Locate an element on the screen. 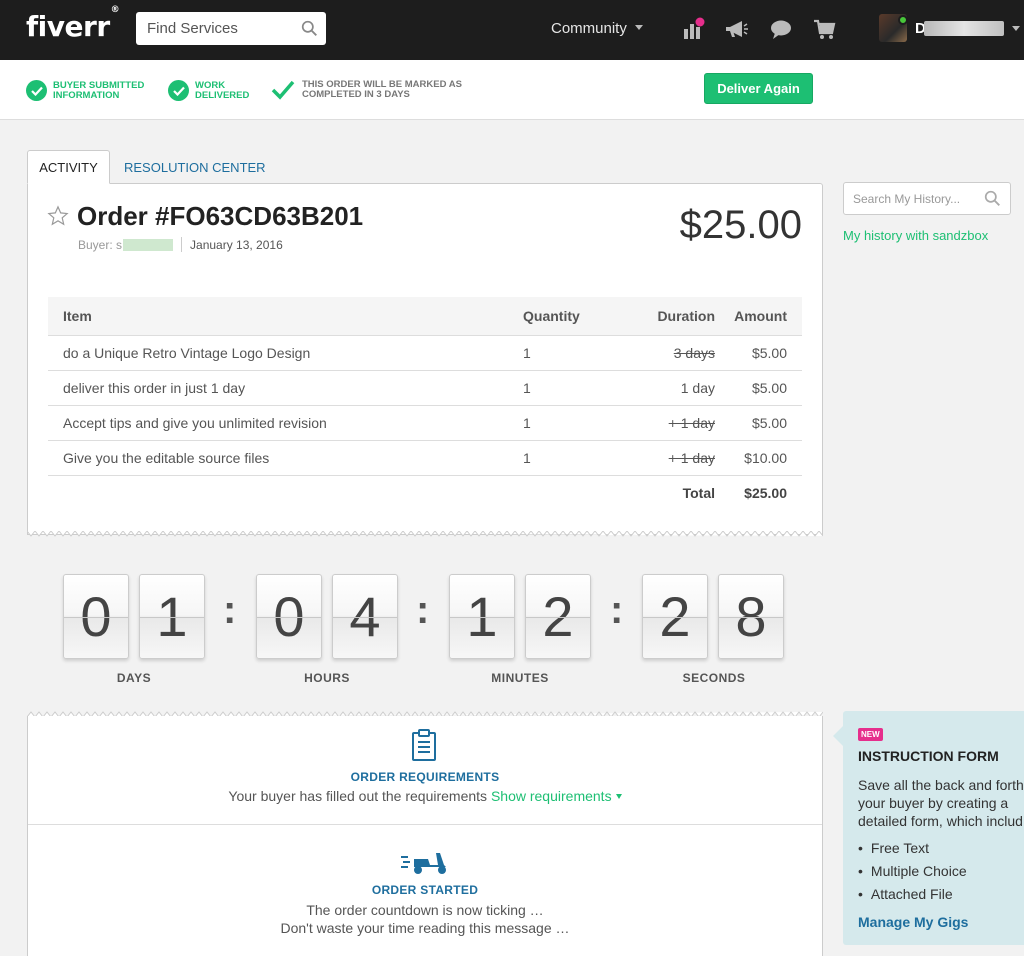 This screenshot has height=956, width=1024. show-requirements-link: Show requirements is located at coordinates (556, 796).